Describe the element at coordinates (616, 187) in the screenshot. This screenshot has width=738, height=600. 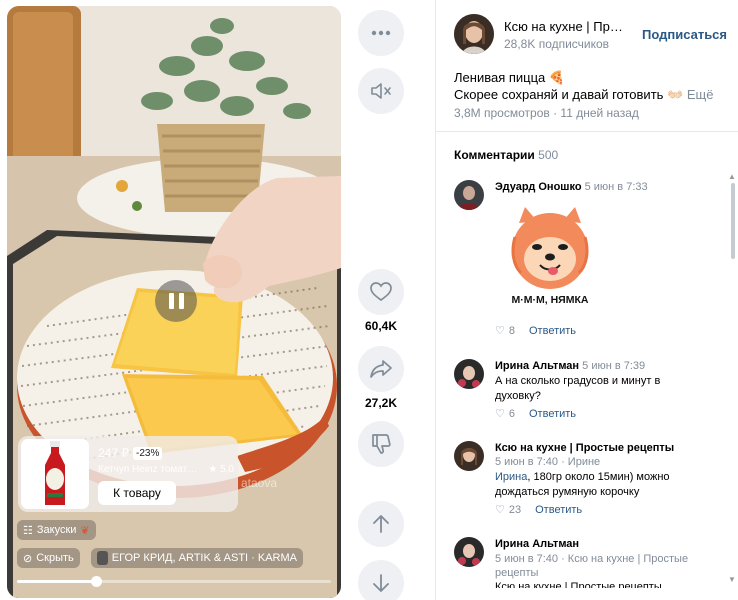
I see `comment-date: 5 июн в 7:33` at that location.